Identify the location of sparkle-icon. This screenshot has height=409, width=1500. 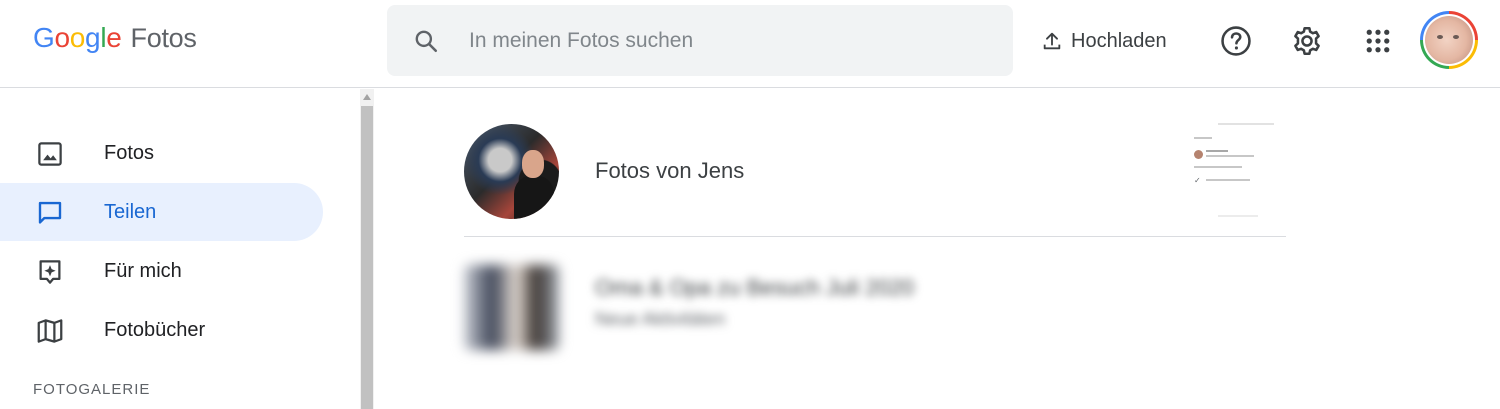
(50, 272).